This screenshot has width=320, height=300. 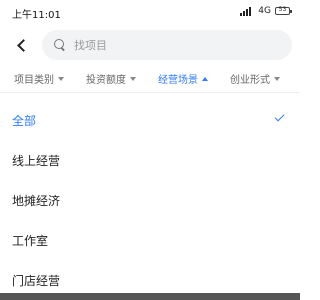 I want to click on filter-tab-label: 投资额度, so click(x=106, y=80).